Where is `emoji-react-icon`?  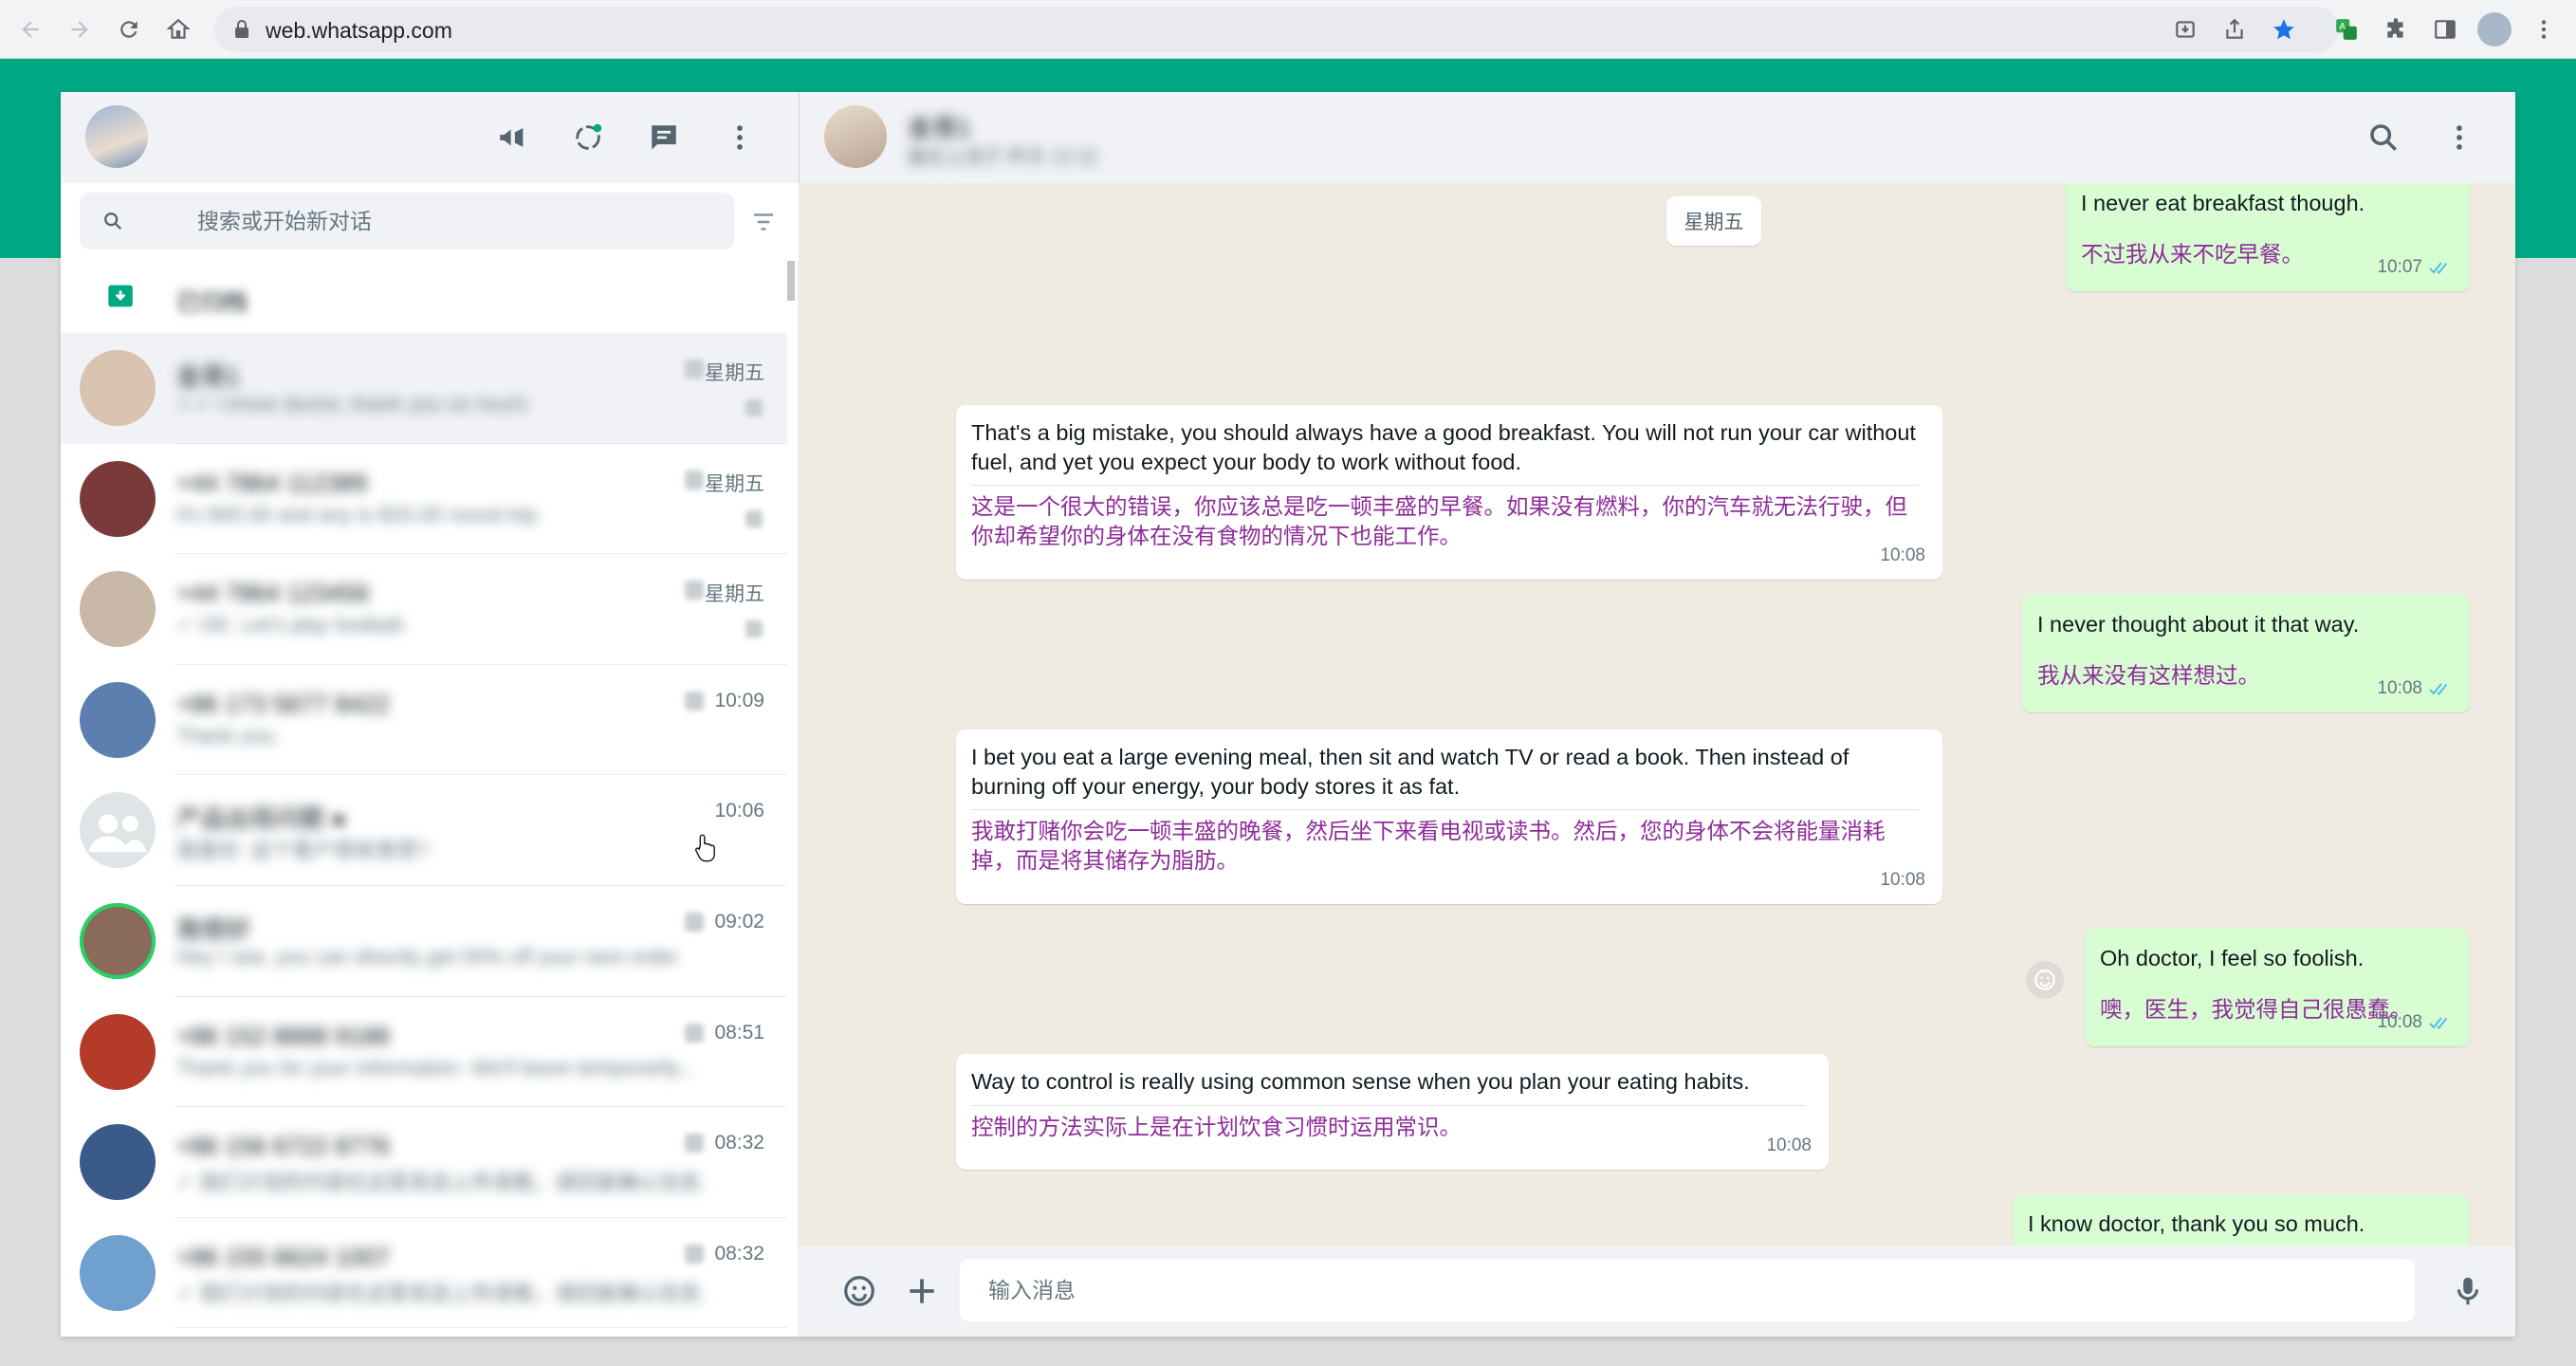
emoji-react-icon is located at coordinates (2045, 980).